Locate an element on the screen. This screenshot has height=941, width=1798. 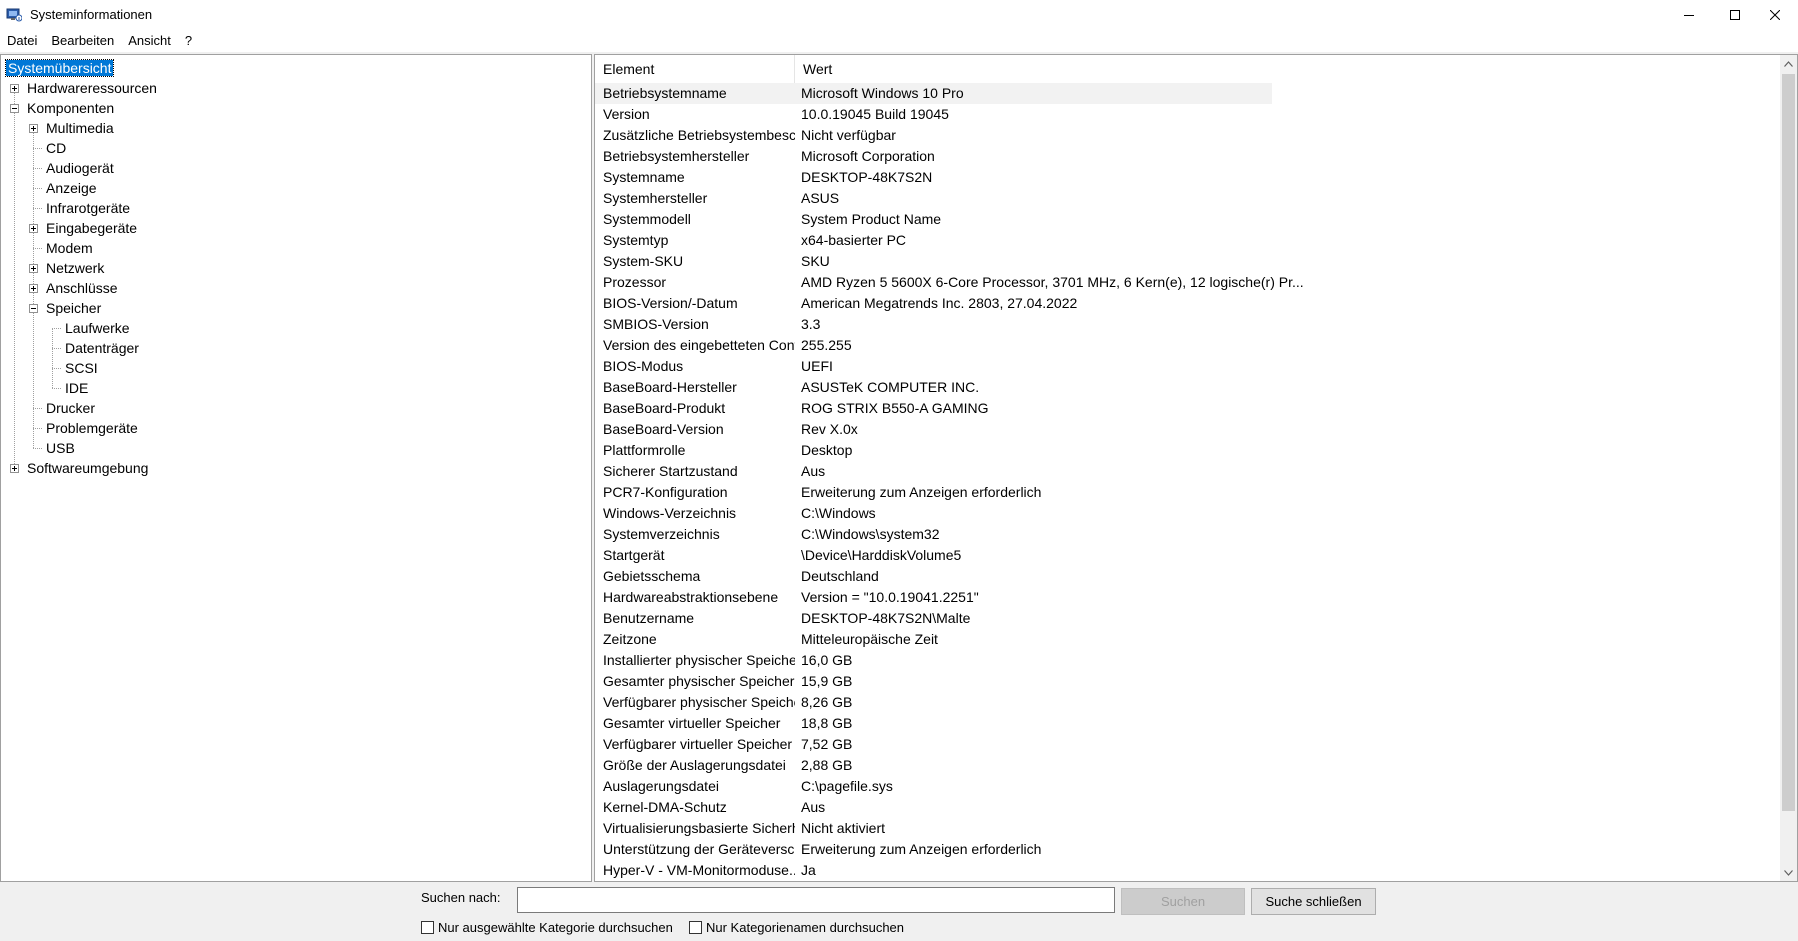
value-cell: ASUSTeK COMPUTER INC. is located at coordinates (890, 387).